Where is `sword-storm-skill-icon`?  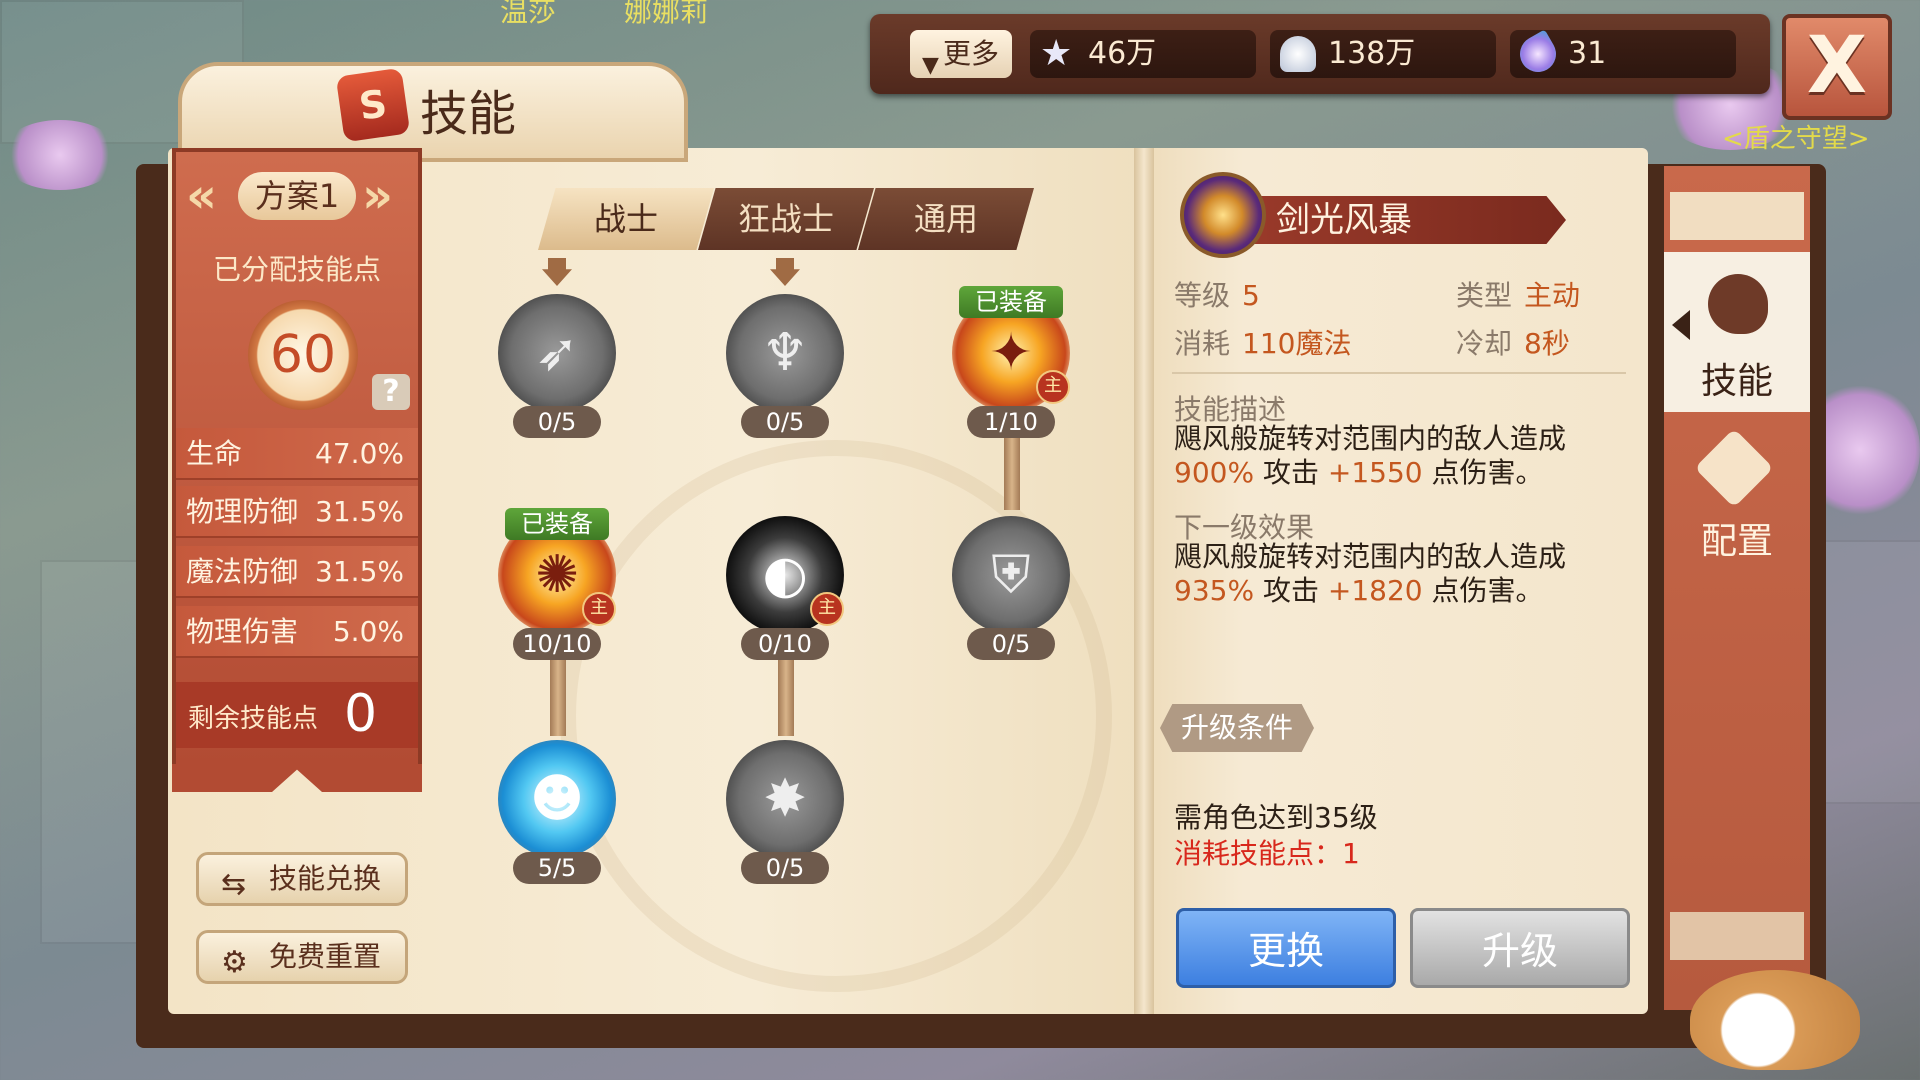
sword-storm-skill-icon is located at coordinates (1223, 215).